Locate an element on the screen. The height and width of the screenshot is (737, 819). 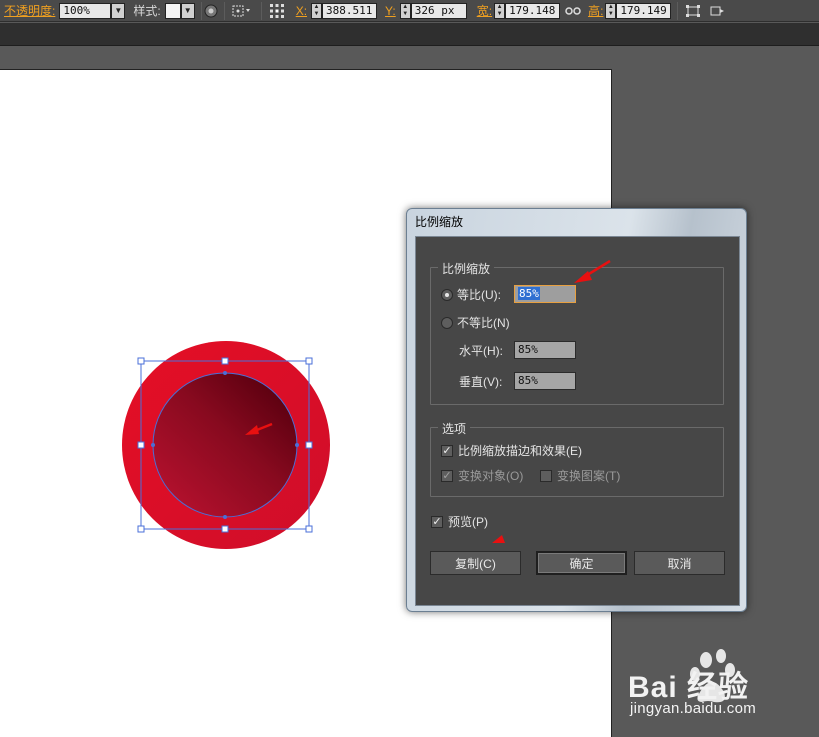
vertical-label: 垂直(V): is located at coordinates (481, 382).